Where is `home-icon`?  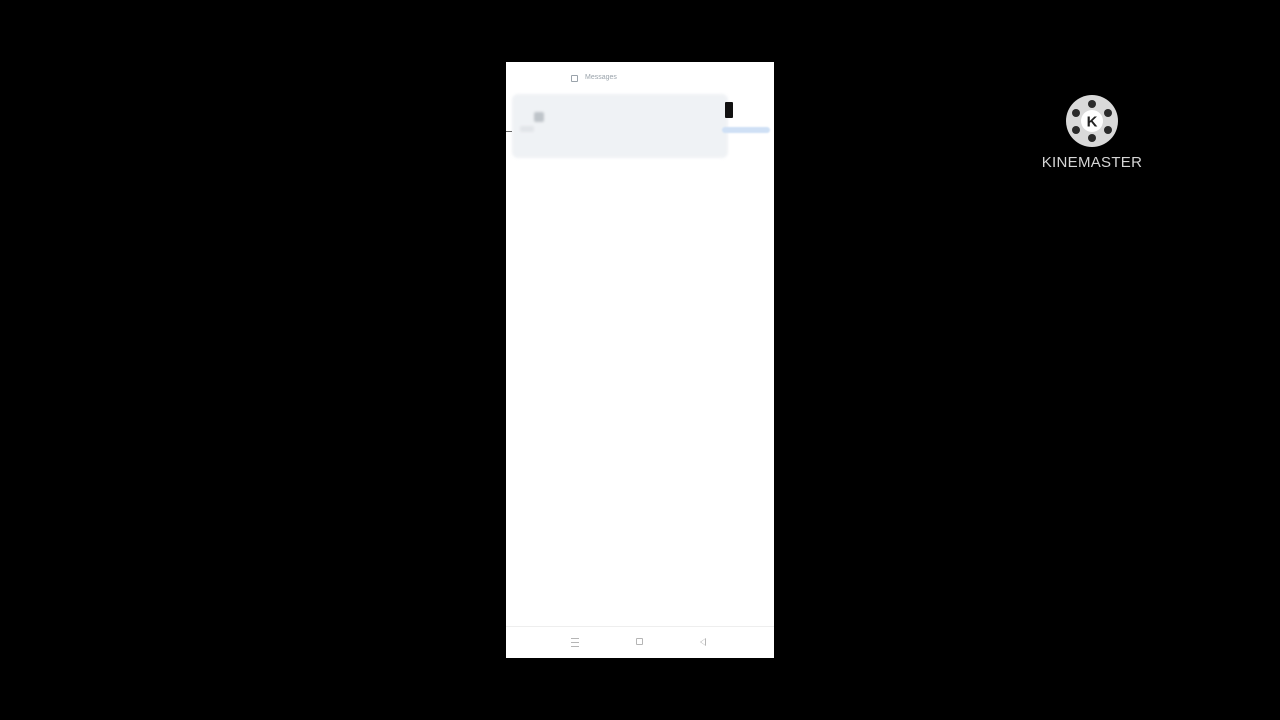 home-icon is located at coordinates (639, 641).